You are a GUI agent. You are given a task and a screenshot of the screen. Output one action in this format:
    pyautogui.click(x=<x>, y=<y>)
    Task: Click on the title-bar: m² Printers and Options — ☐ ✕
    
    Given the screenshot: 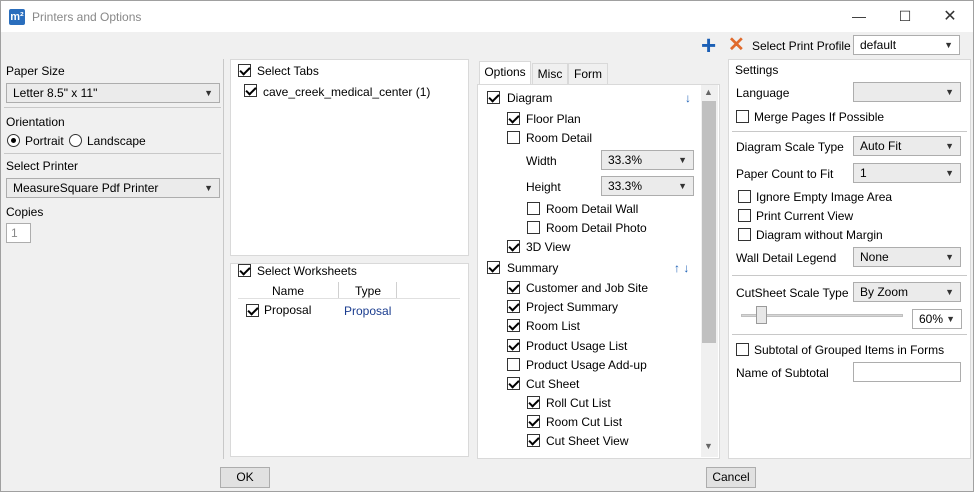 What is the action you would take?
    pyautogui.click(x=487, y=16)
    